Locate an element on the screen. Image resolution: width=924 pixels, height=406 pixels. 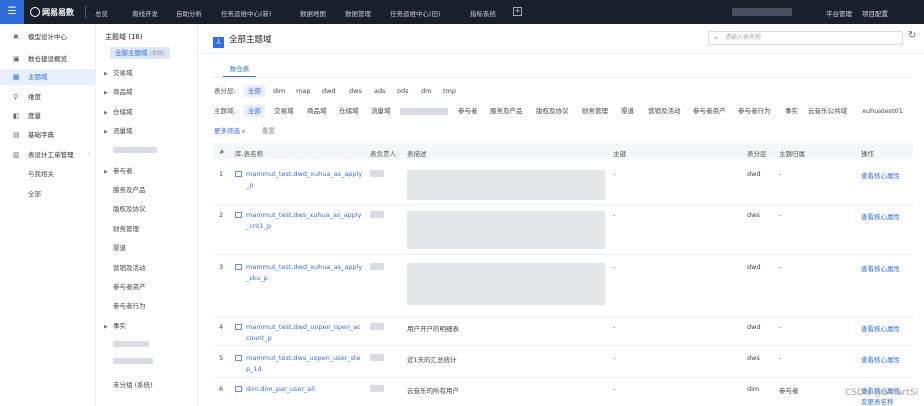
domain-chip: 服务及产品 is located at coordinates (506, 111).